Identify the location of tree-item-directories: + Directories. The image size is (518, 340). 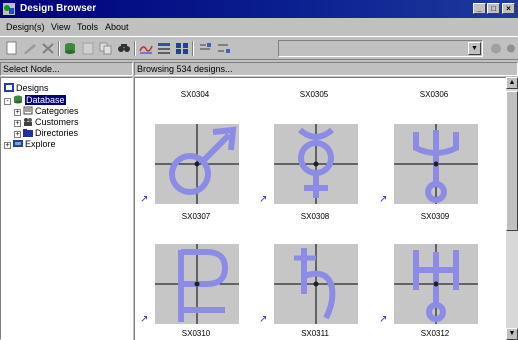
(46, 133).